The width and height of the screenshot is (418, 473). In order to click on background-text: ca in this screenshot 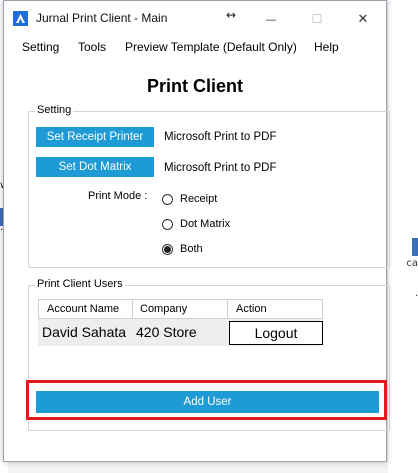, I will do `click(412, 263)`.